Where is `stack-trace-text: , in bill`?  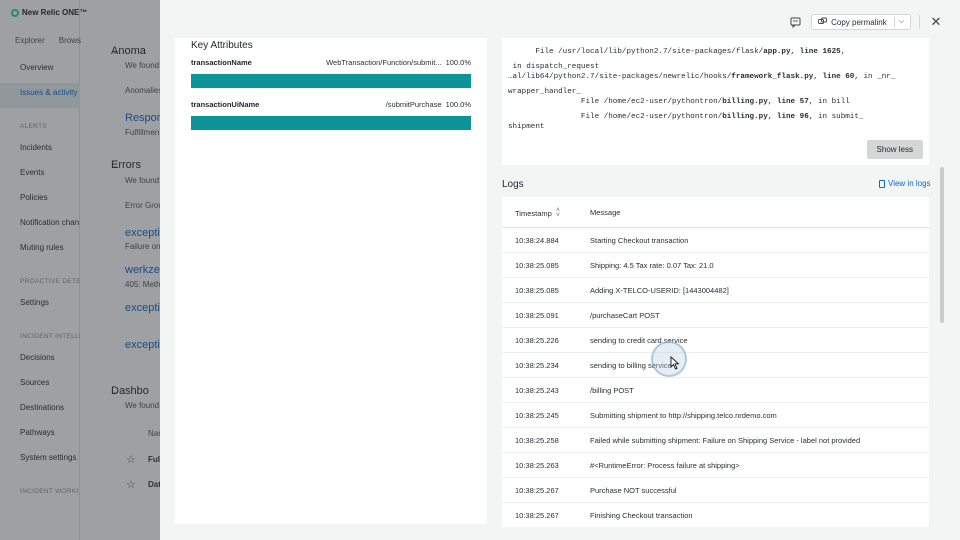 stack-trace-text: , in bill is located at coordinates (829, 102).